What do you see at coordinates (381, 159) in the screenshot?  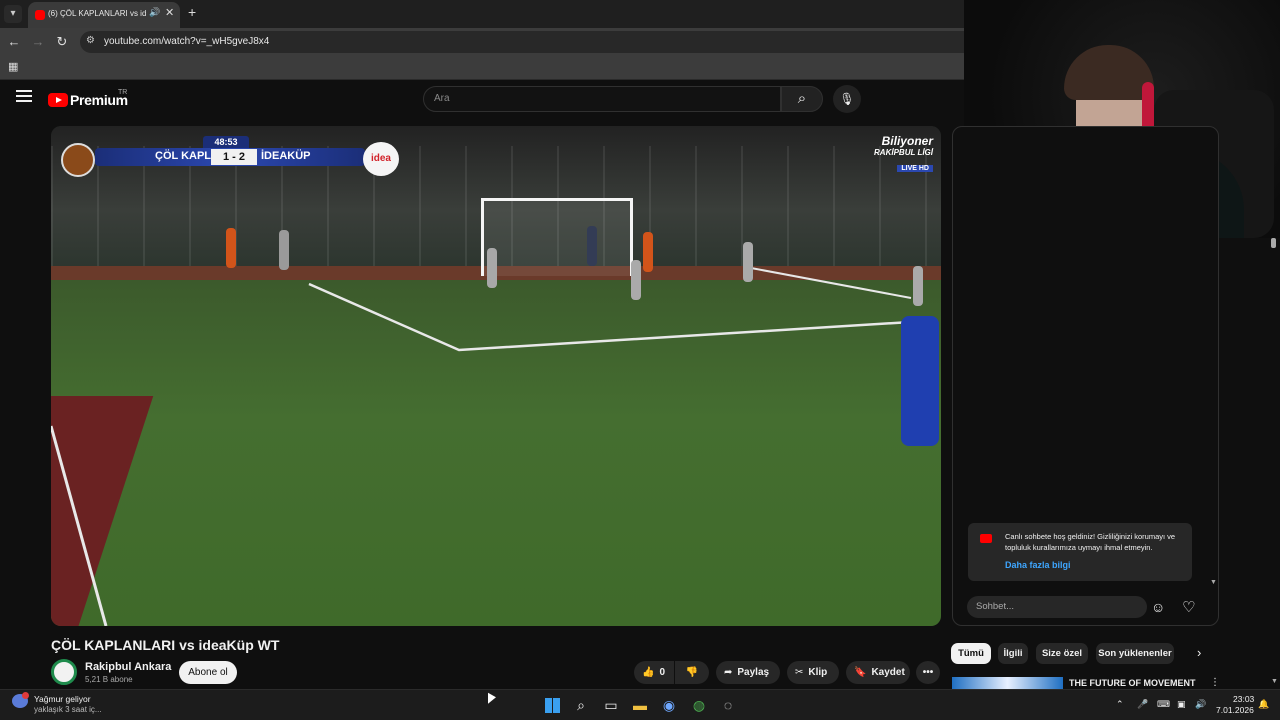 I see `away-team-logo: idea` at bounding box center [381, 159].